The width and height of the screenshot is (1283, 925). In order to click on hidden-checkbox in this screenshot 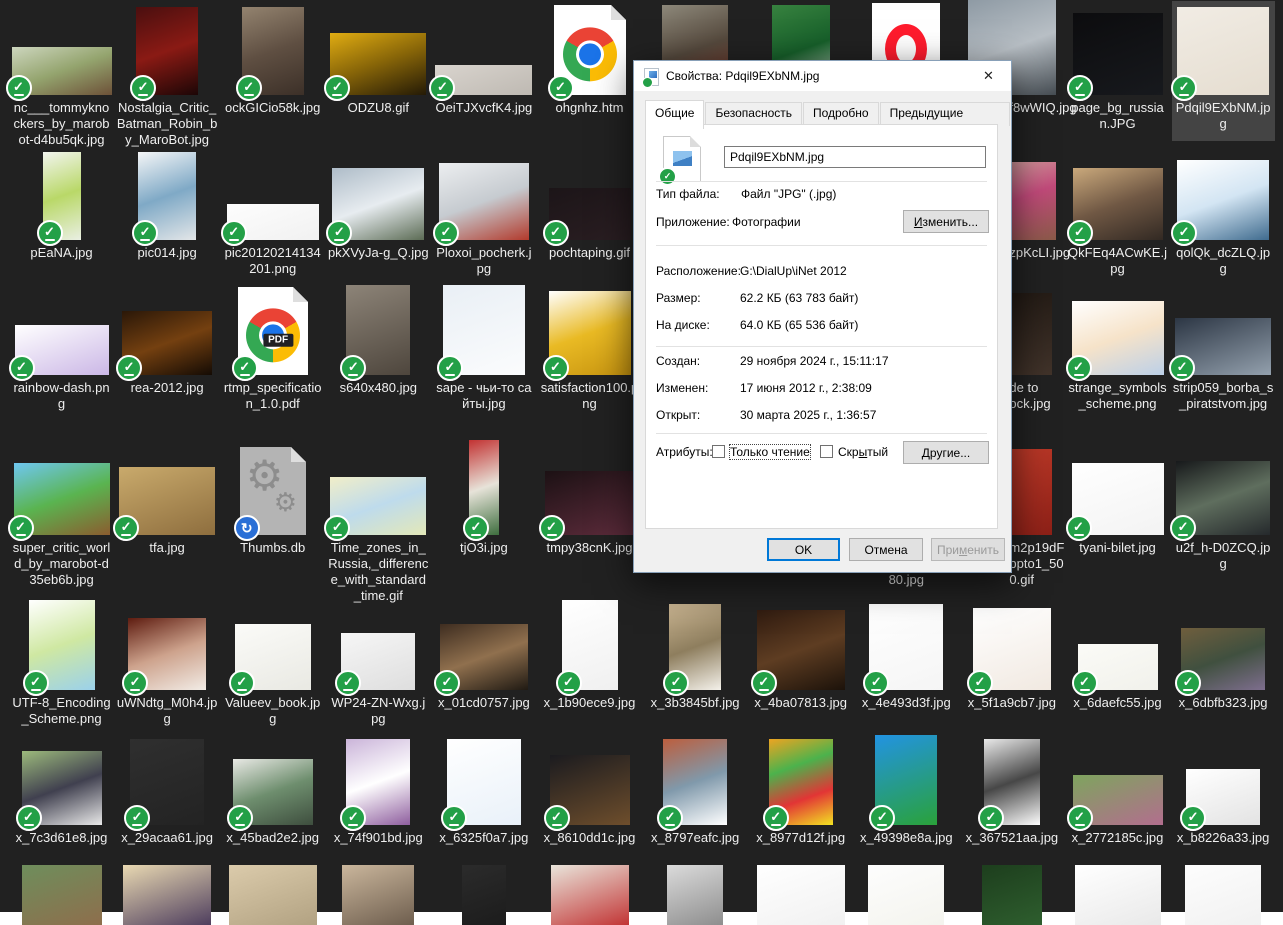, I will do `click(826, 451)`.